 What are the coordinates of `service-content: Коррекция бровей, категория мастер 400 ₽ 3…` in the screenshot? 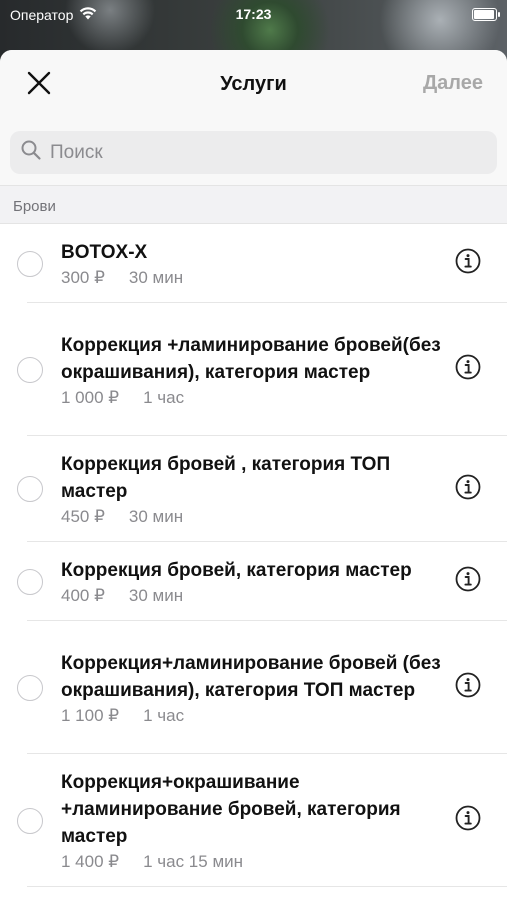 It's located at (253, 581).